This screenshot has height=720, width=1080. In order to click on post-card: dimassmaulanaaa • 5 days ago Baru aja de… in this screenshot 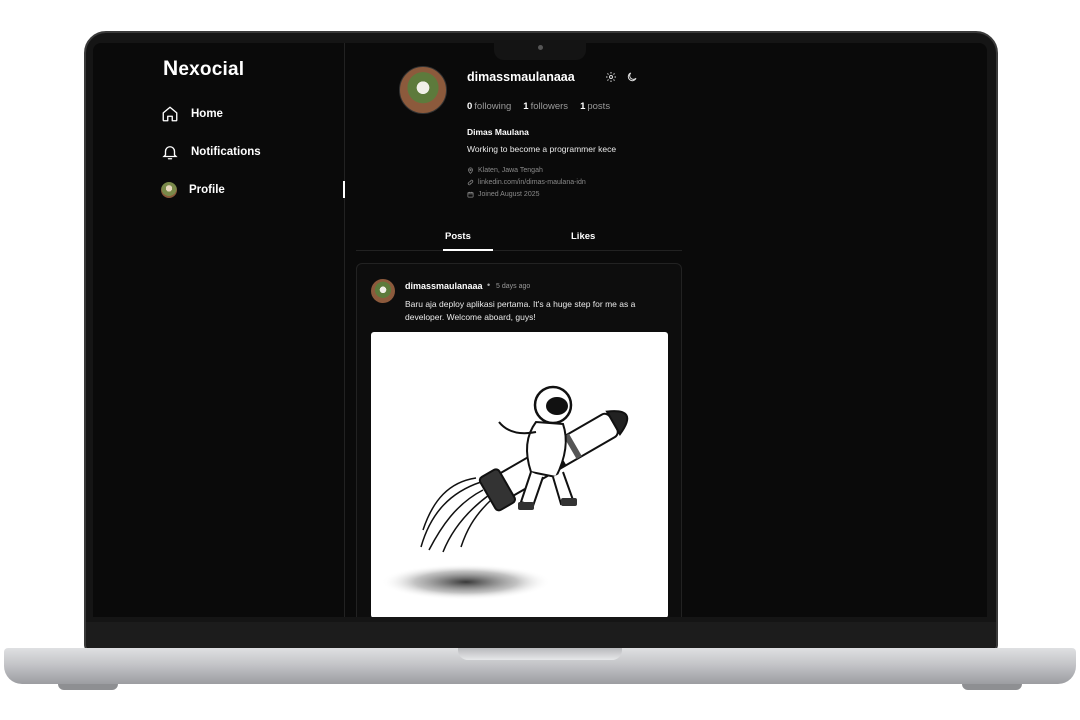, I will do `click(519, 440)`.